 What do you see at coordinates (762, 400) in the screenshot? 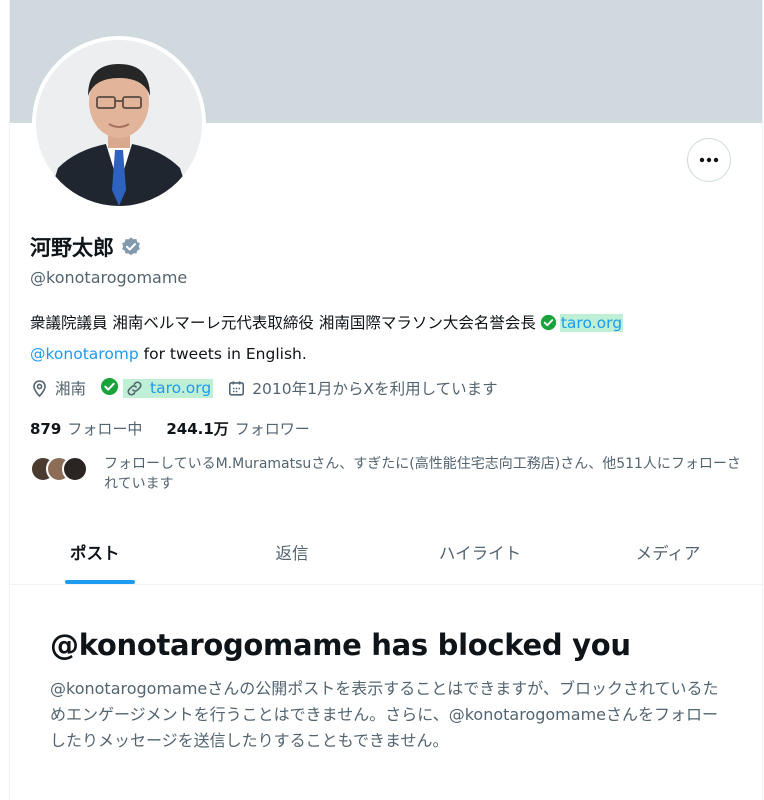
I see `column-border-right` at bounding box center [762, 400].